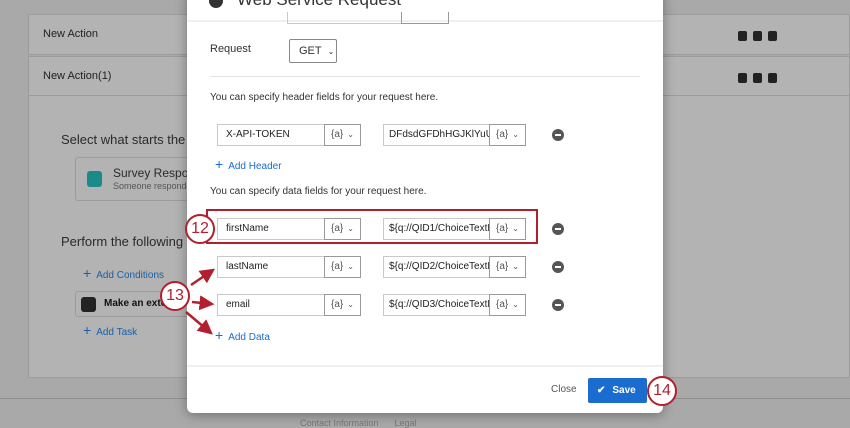  What do you see at coordinates (203, 277) in the screenshot?
I see `arrow-to-lastname` at bounding box center [203, 277].